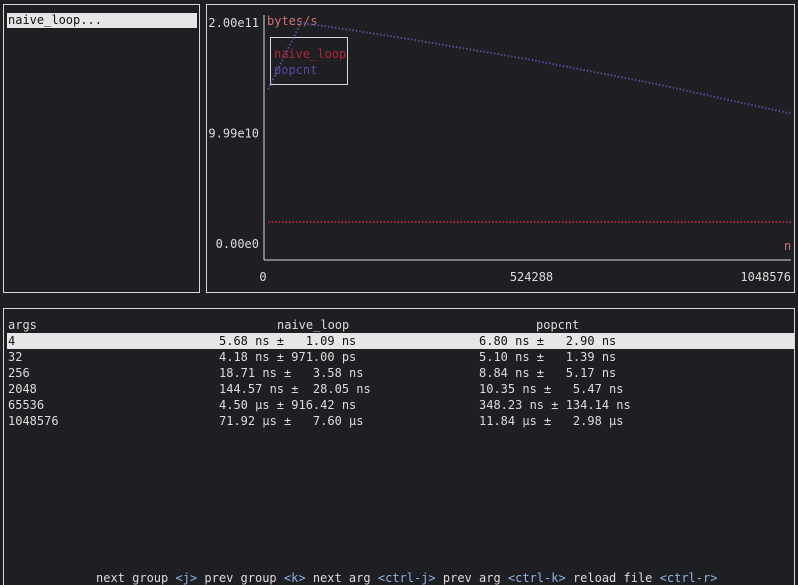 Image resolution: width=798 pixels, height=585 pixels. Describe the element at coordinates (294, 578) in the screenshot. I see `hint-key: <k>` at that location.